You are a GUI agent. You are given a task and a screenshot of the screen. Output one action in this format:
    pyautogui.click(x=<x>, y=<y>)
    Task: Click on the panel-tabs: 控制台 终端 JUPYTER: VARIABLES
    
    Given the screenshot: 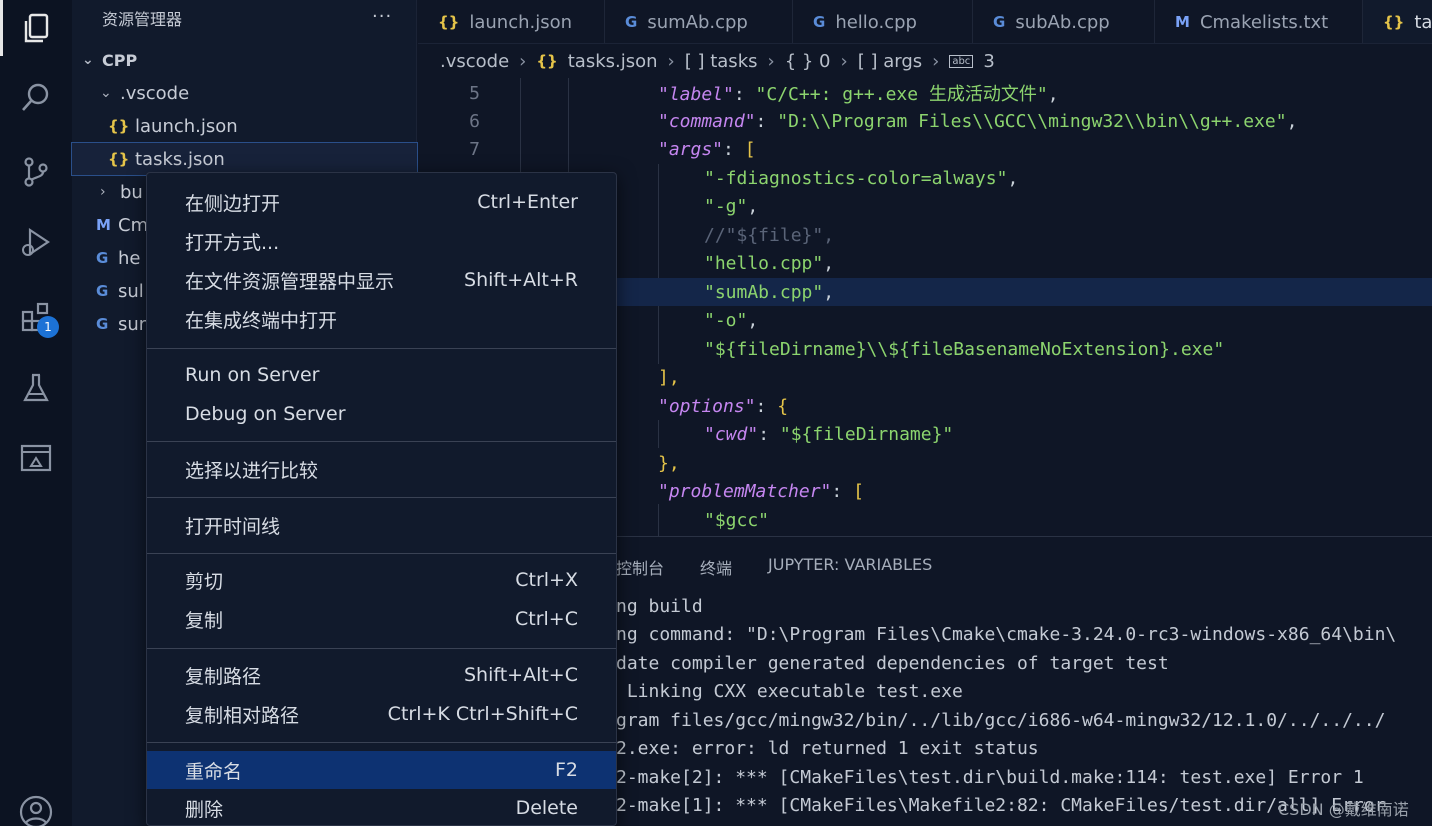 What is the action you would take?
    pyautogui.click(x=774, y=567)
    